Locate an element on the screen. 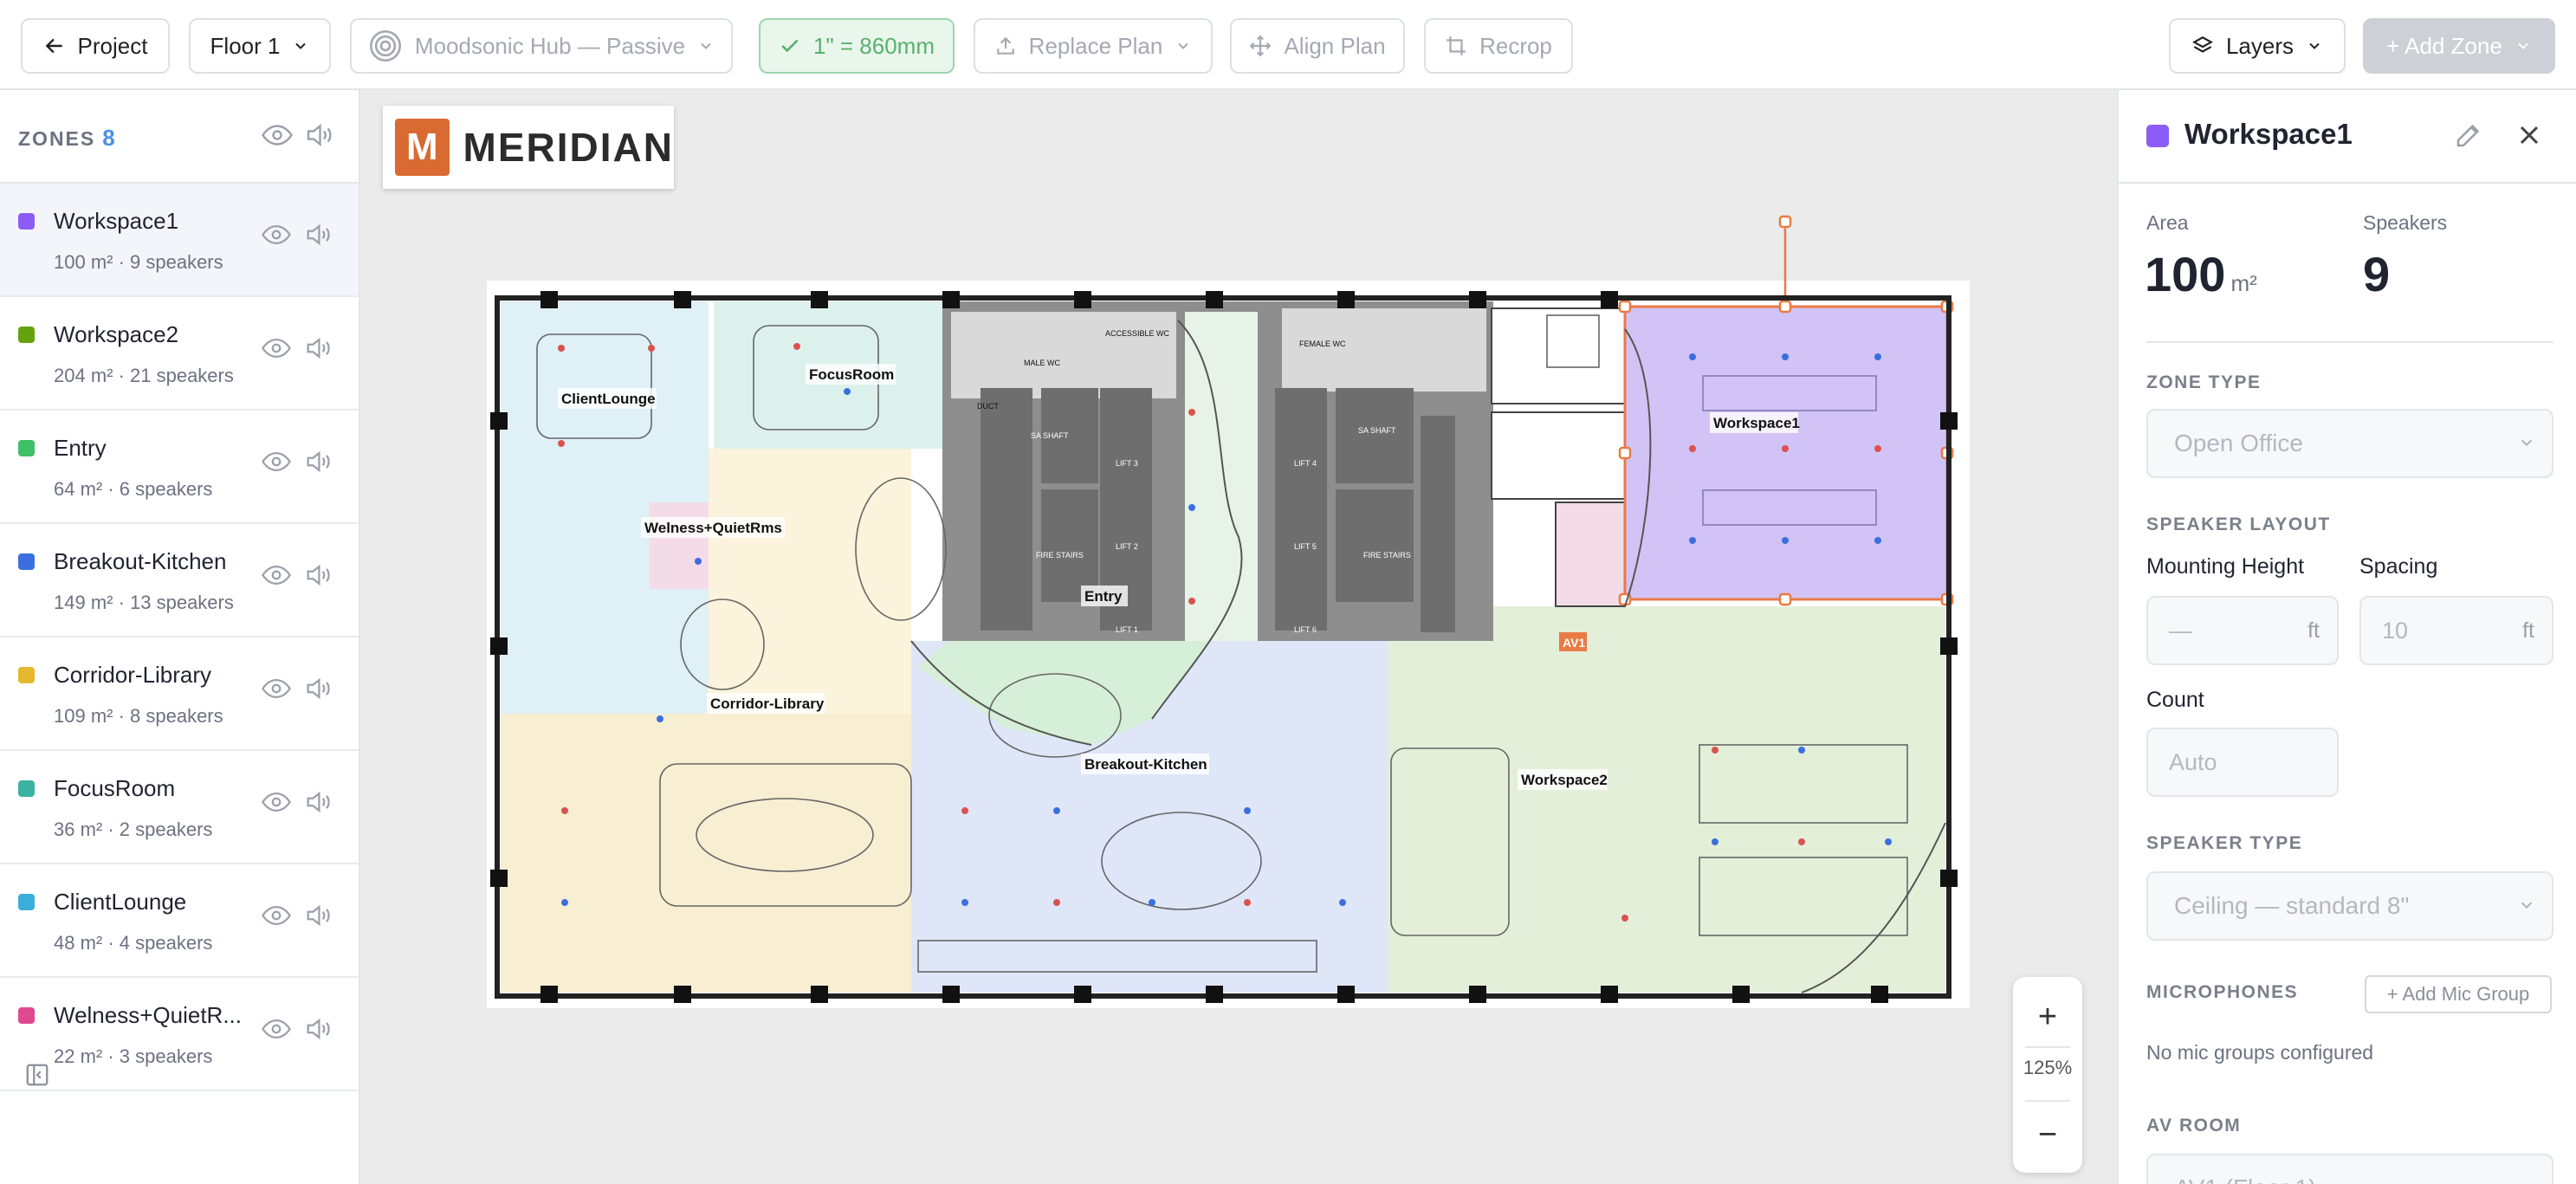  zones-title-row: ZONES 8 is located at coordinates (67, 138).